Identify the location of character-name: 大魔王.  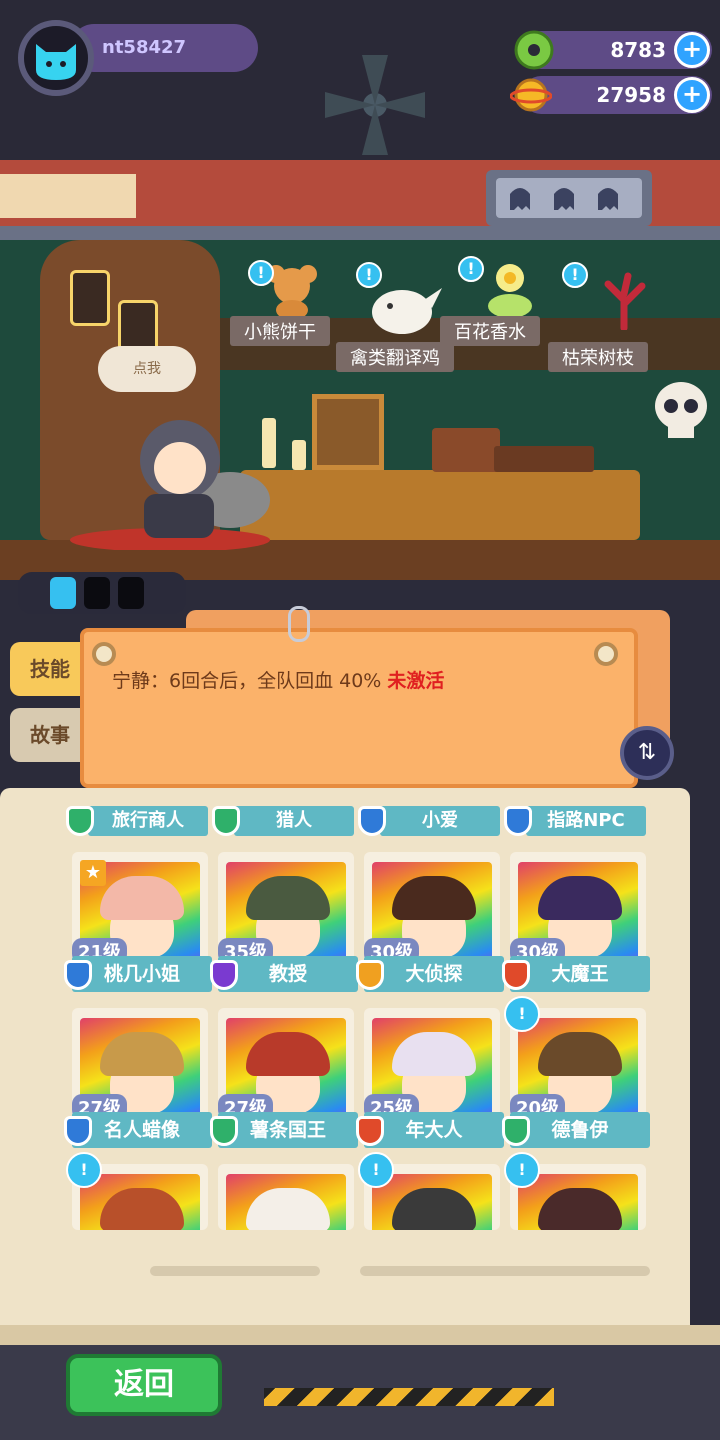
(580, 974).